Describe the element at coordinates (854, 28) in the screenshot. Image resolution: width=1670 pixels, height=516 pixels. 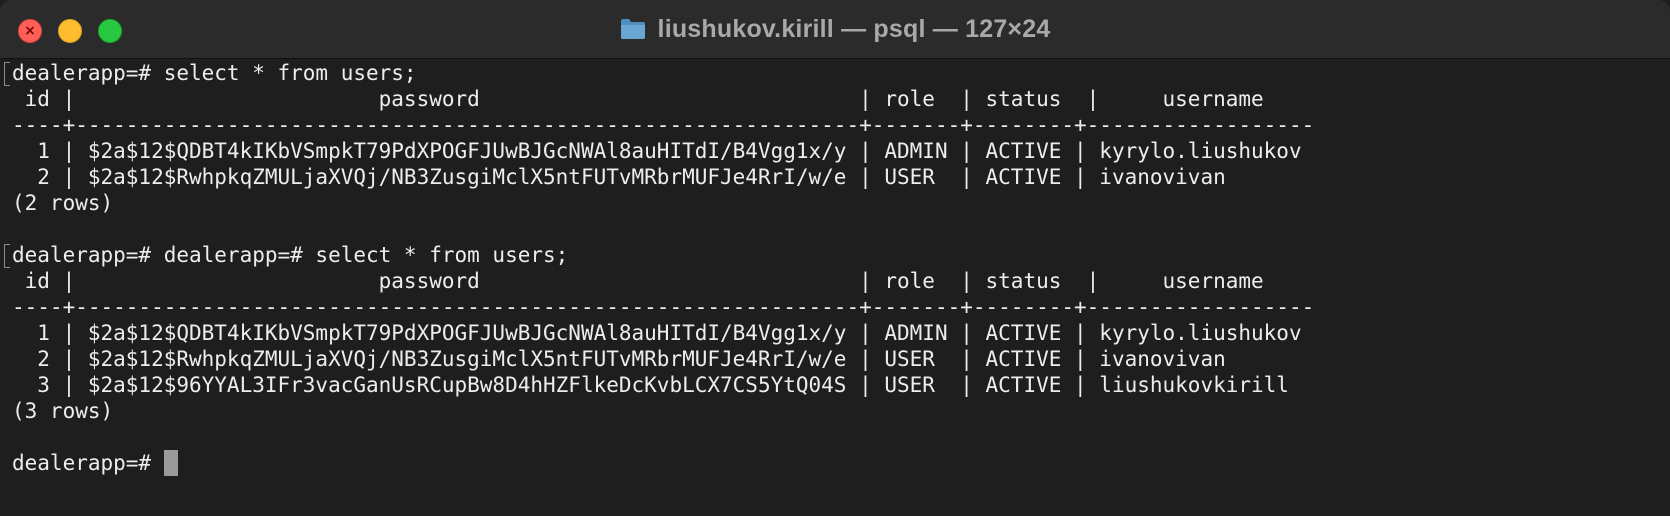
I see `window-title: liushukov.kirill — psql — 127×24` at that location.